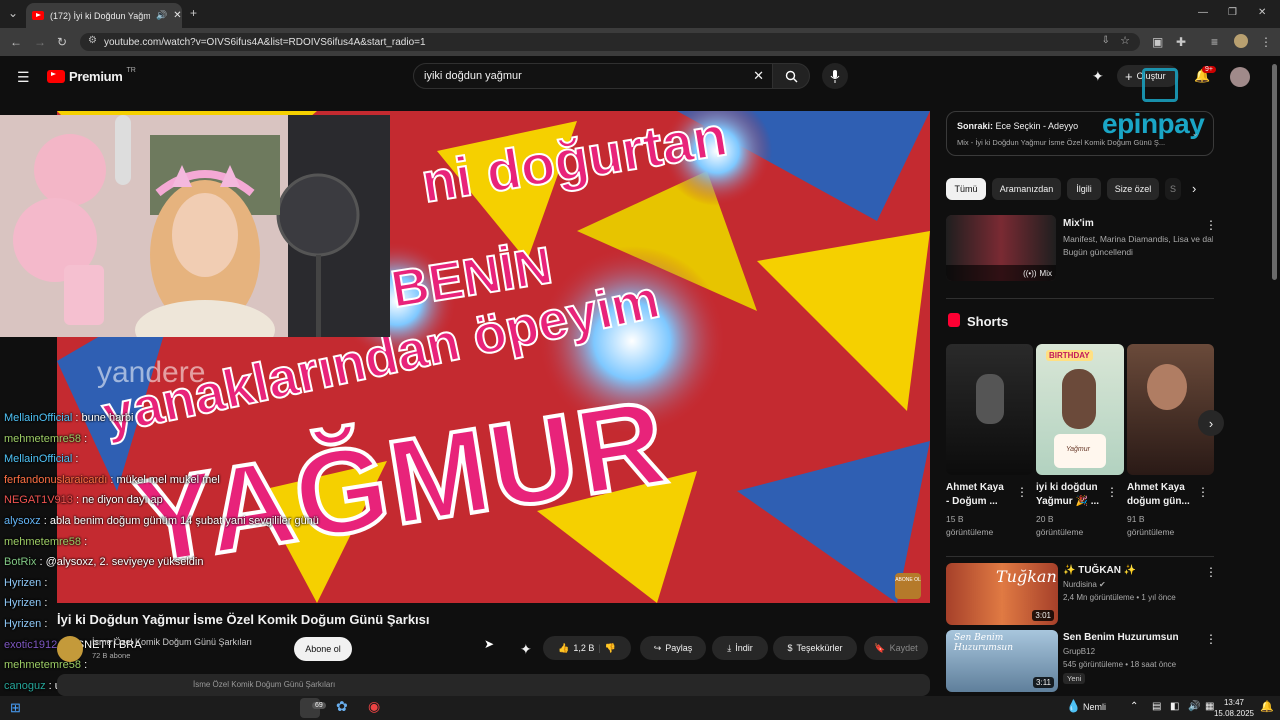 This screenshot has width=1280, height=720. I want to click on page-scrollbar, so click(1274, 172).